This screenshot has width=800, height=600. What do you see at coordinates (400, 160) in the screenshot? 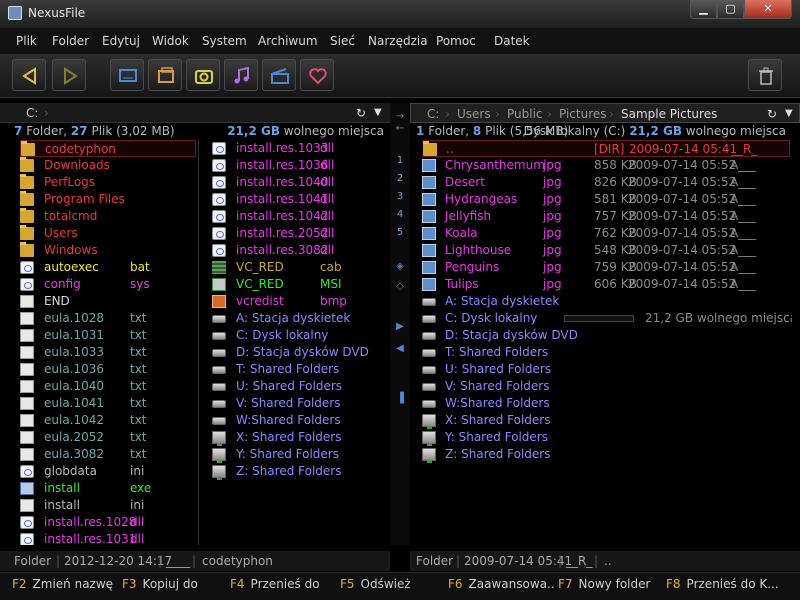
I see `divider-button: 1` at bounding box center [400, 160].